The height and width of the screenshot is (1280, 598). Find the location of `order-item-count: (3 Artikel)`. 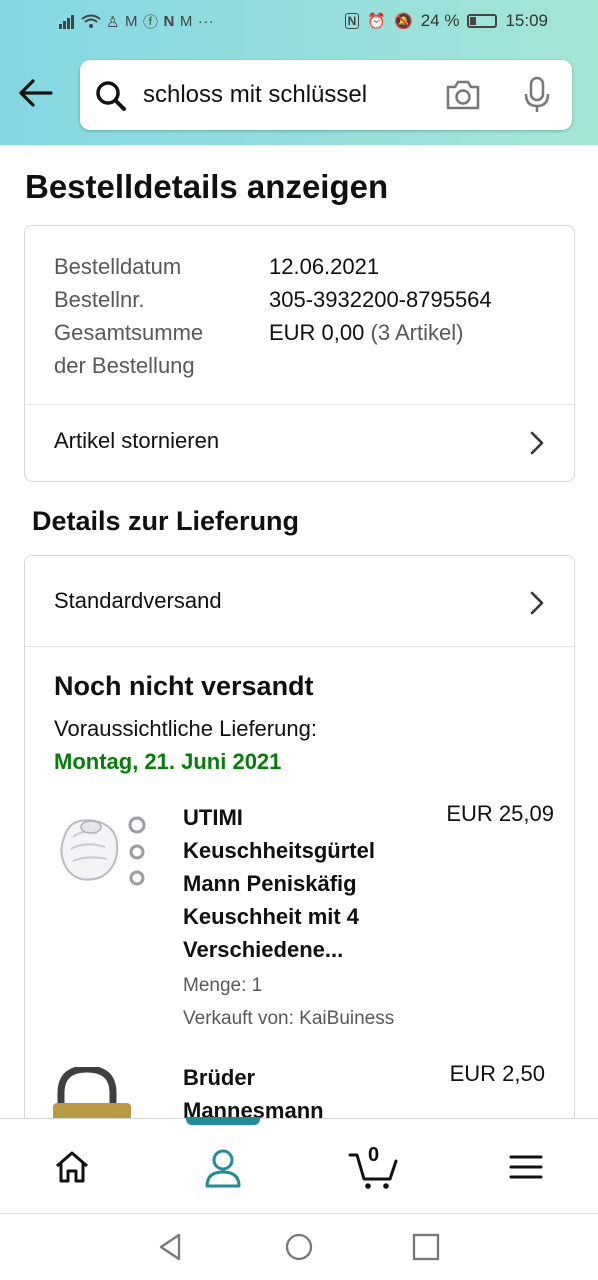

order-item-count: (3 Artikel) is located at coordinates (417, 332).